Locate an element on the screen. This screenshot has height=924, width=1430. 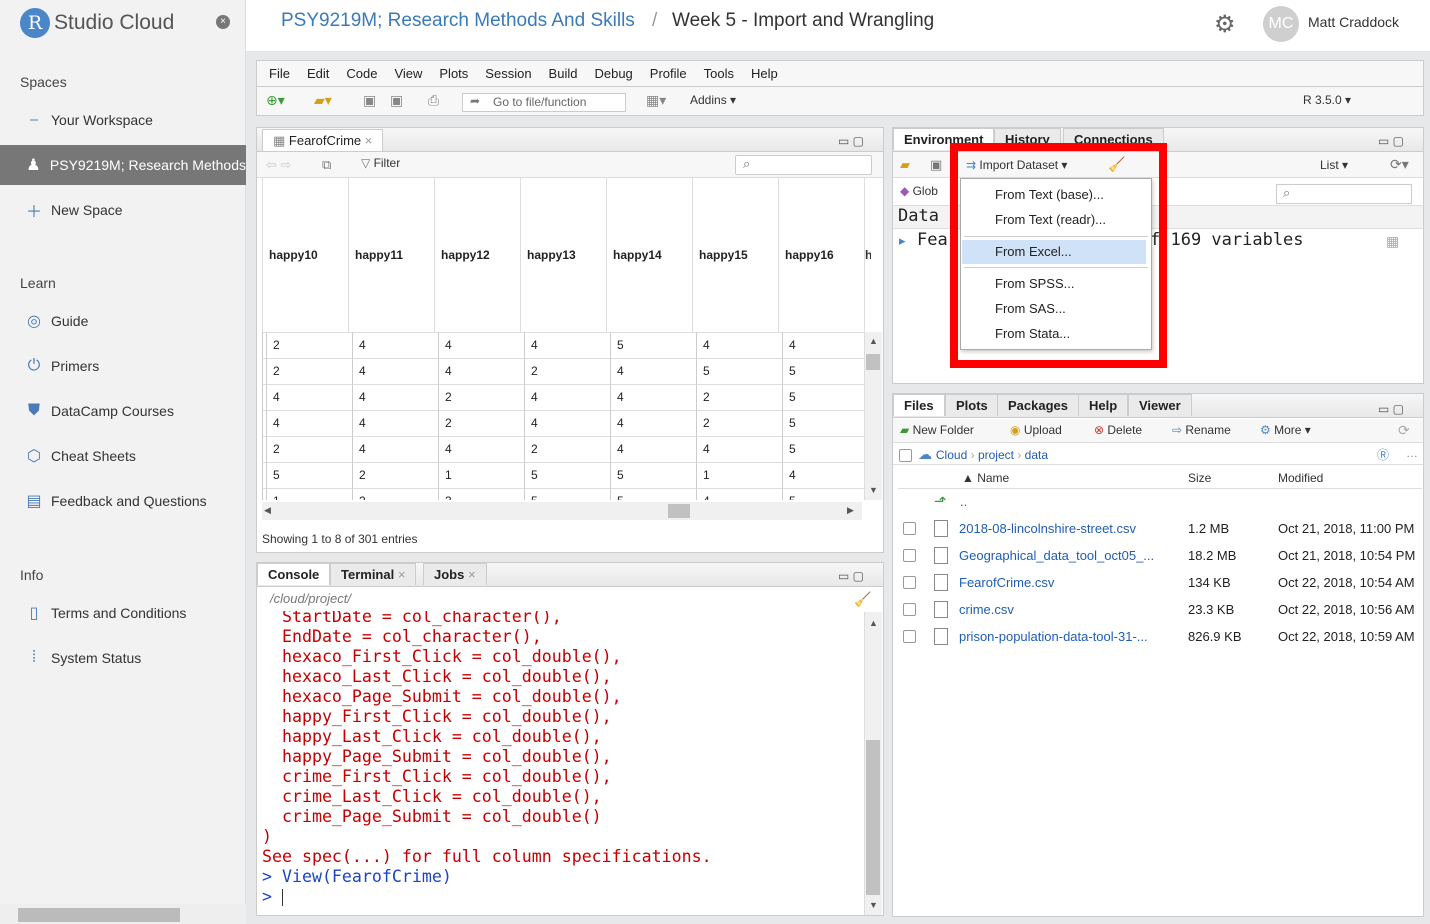
menu-profile: Profile is located at coordinates (668, 73).